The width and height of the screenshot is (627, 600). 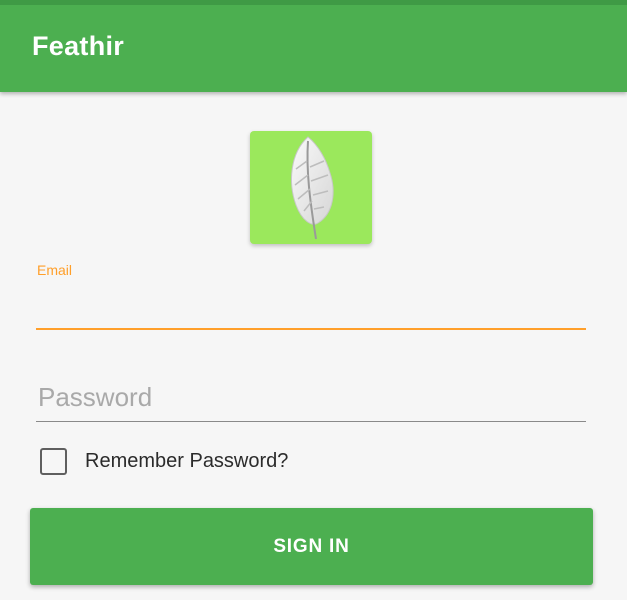 What do you see at coordinates (311, 398) in the screenshot?
I see `password-field` at bounding box center [311, 398].